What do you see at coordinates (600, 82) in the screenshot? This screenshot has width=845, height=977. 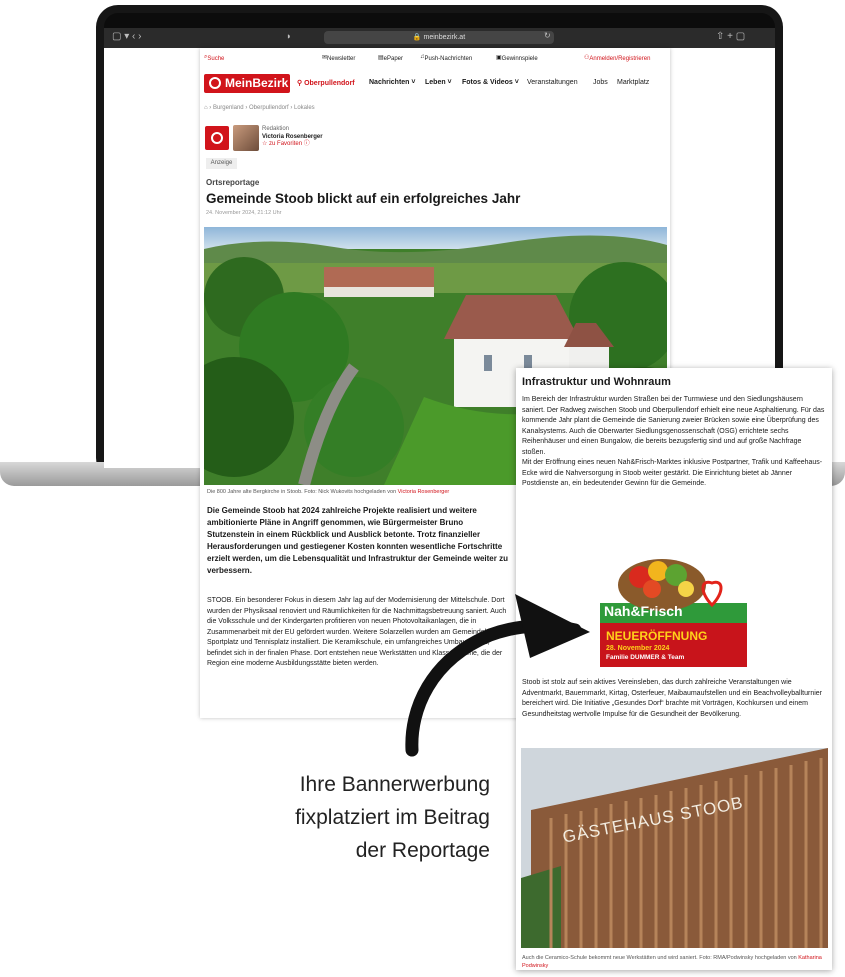 I see `nav-jobs: Jobs` at bounding box center [600, 82].